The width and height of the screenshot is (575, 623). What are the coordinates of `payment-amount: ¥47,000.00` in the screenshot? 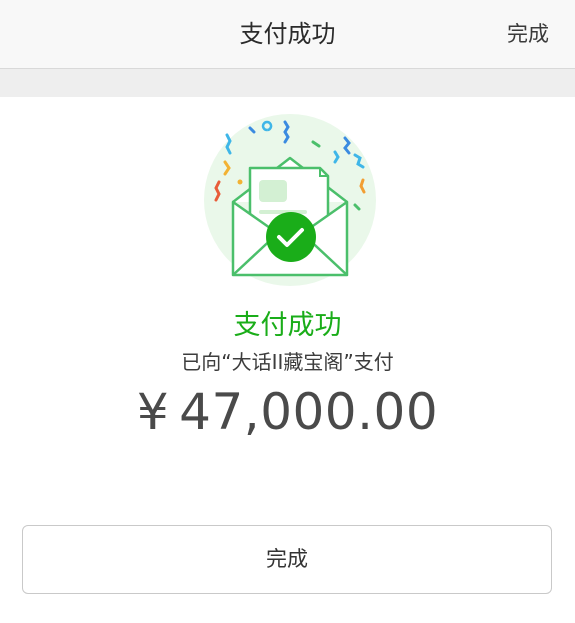 It's located at (287, 412).